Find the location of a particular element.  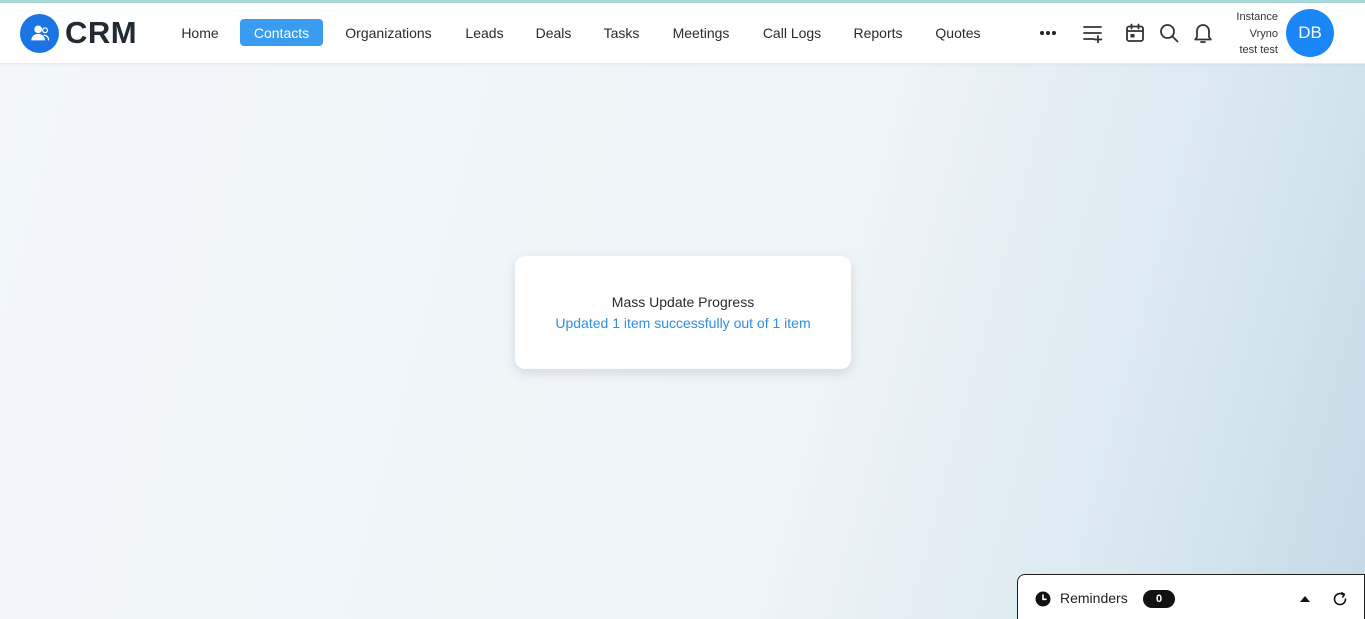

add-list-icon is located at coordinates (1093, 33).